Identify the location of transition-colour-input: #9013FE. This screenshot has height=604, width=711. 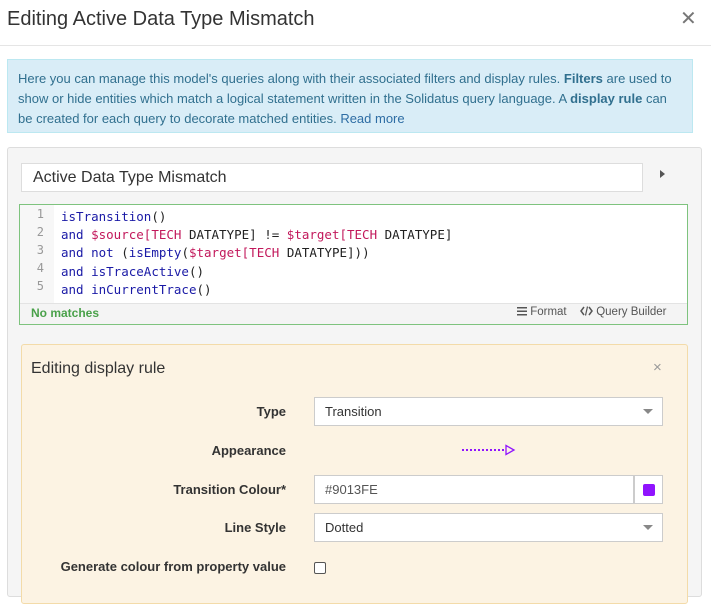
(474, 489).